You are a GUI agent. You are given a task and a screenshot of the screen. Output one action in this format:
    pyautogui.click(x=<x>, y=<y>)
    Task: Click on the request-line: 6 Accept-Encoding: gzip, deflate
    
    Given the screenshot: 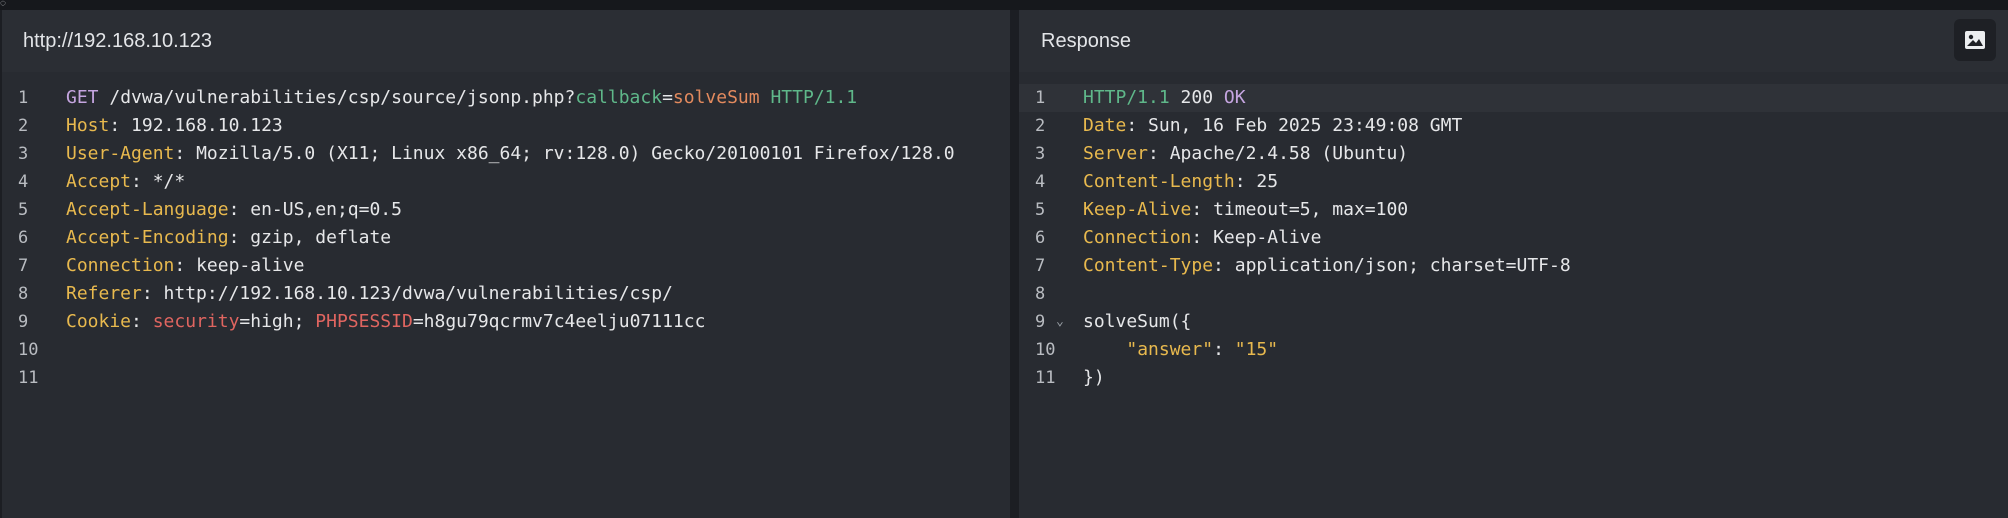 What is the action you would take?
    pyautogui.click(x=506, y=238)
    